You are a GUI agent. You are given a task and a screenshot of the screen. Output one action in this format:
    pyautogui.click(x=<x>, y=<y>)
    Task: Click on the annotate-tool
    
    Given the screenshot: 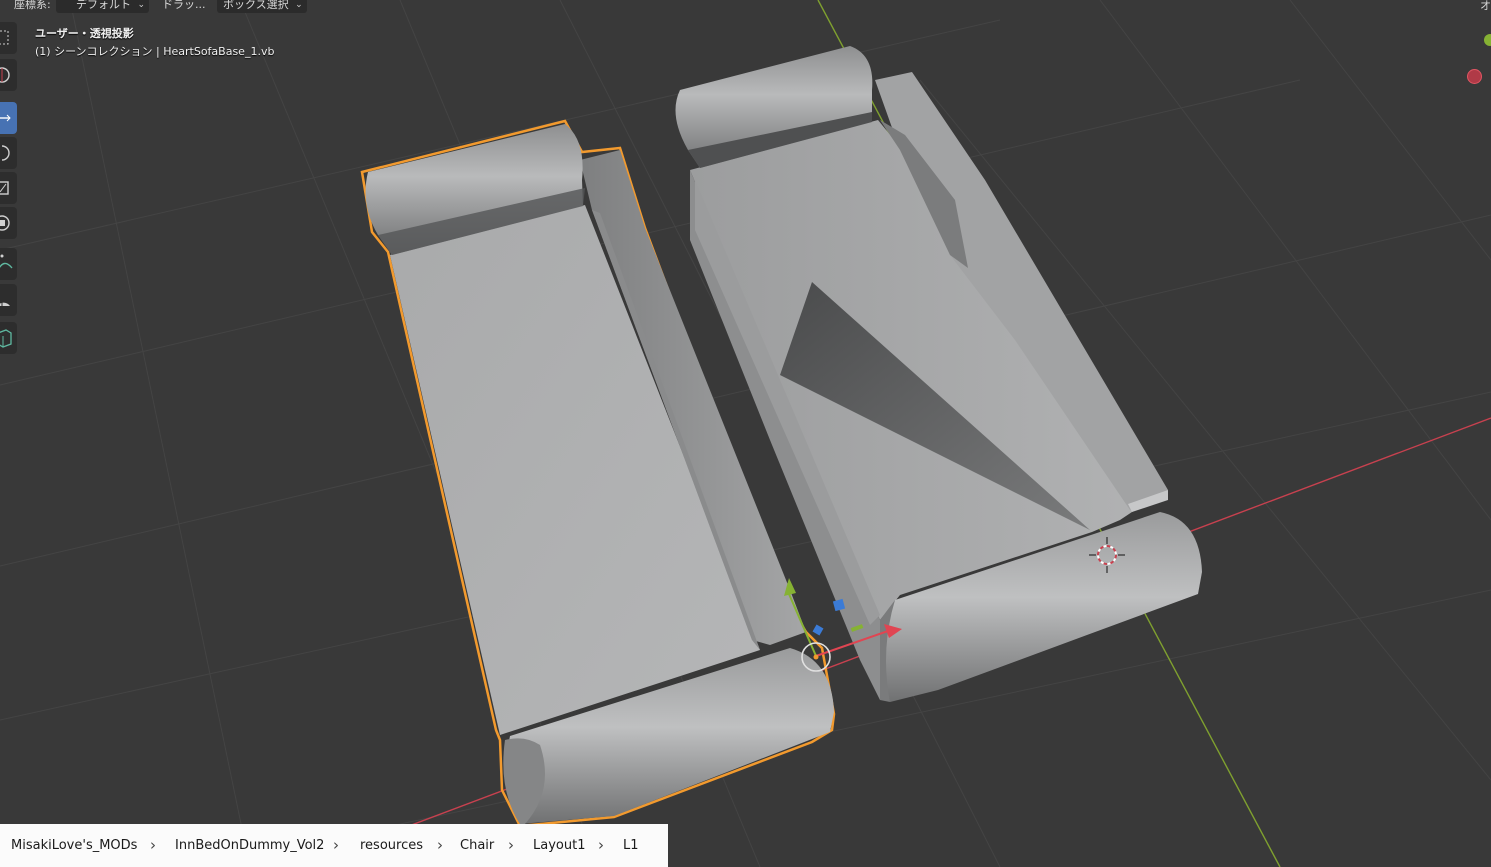 What is the action you would take?
    pyautogui.click(x=8, y=264)
    